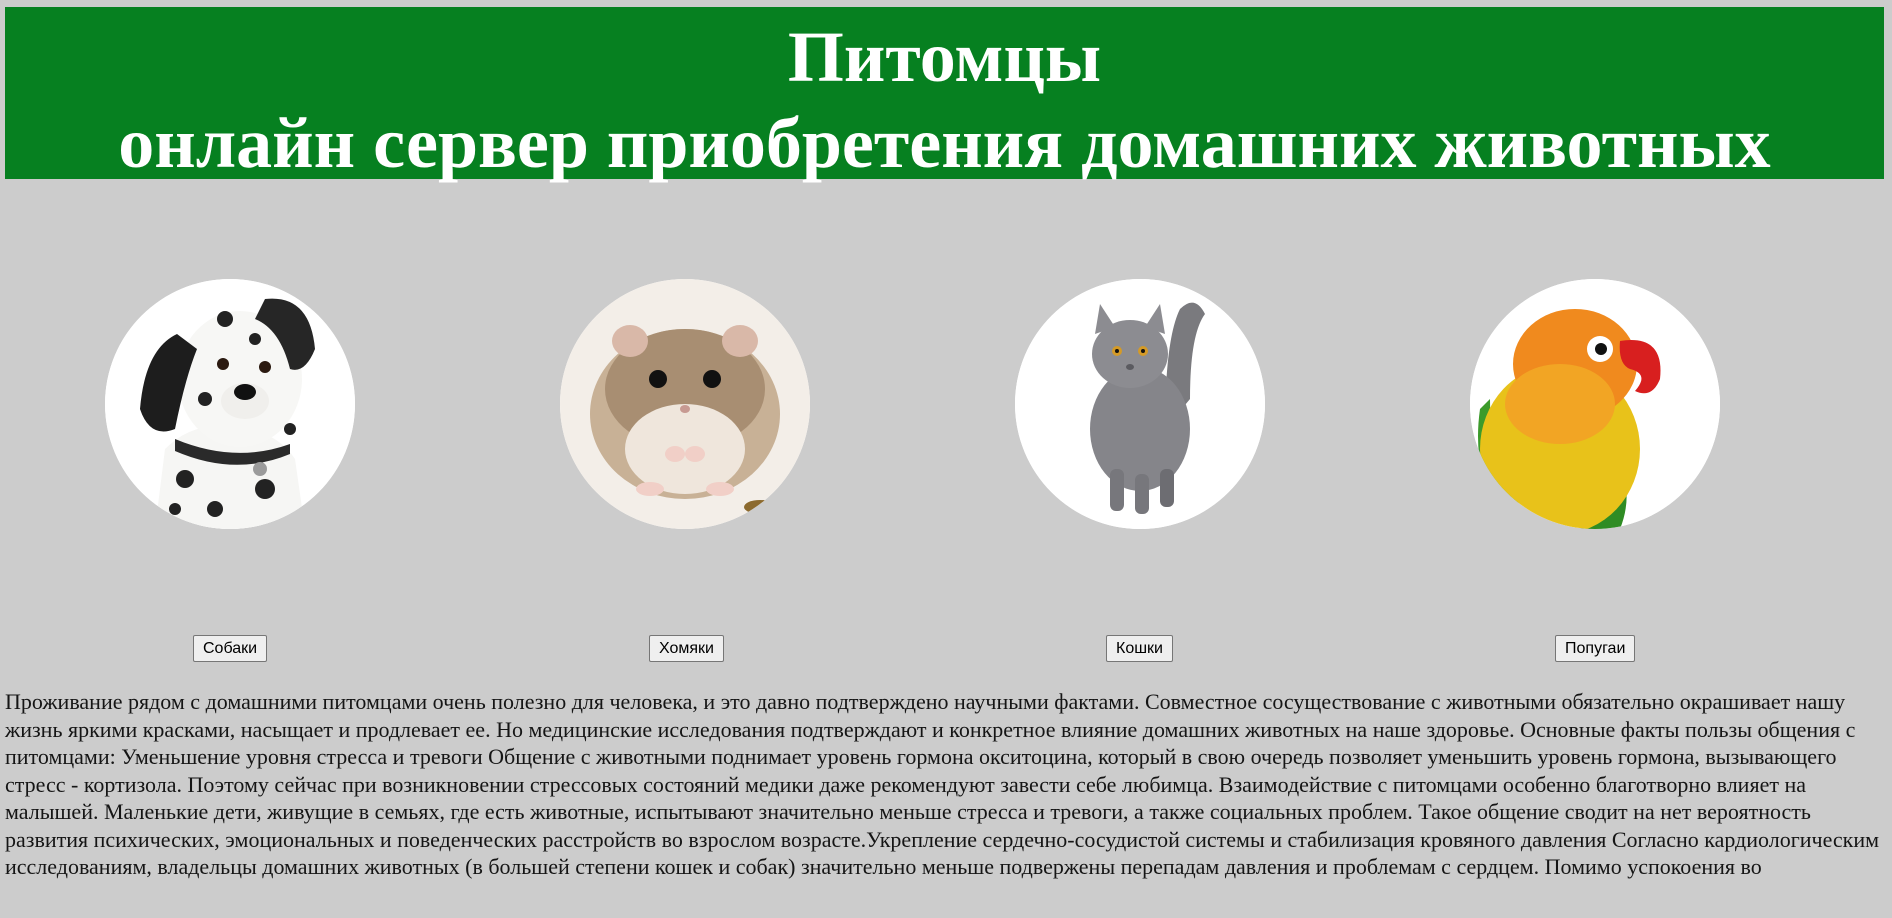  I want to click on page-title: Питомцы, so click(944, 57).